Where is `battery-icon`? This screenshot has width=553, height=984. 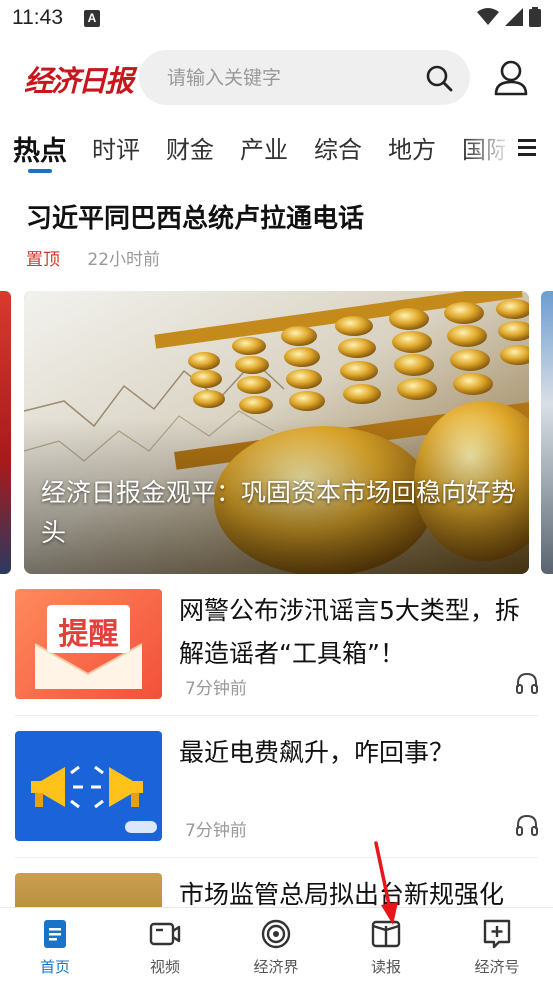 battery-icon is located at coordinates (535, 17).